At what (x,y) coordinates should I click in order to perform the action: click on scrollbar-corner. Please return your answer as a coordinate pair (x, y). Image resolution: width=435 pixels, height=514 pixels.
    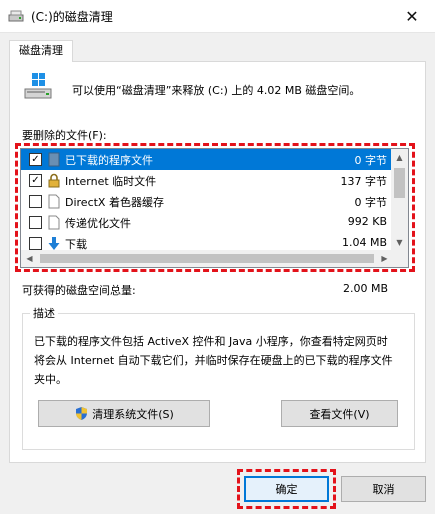
    Looking at the image, I should click on (399, 258).